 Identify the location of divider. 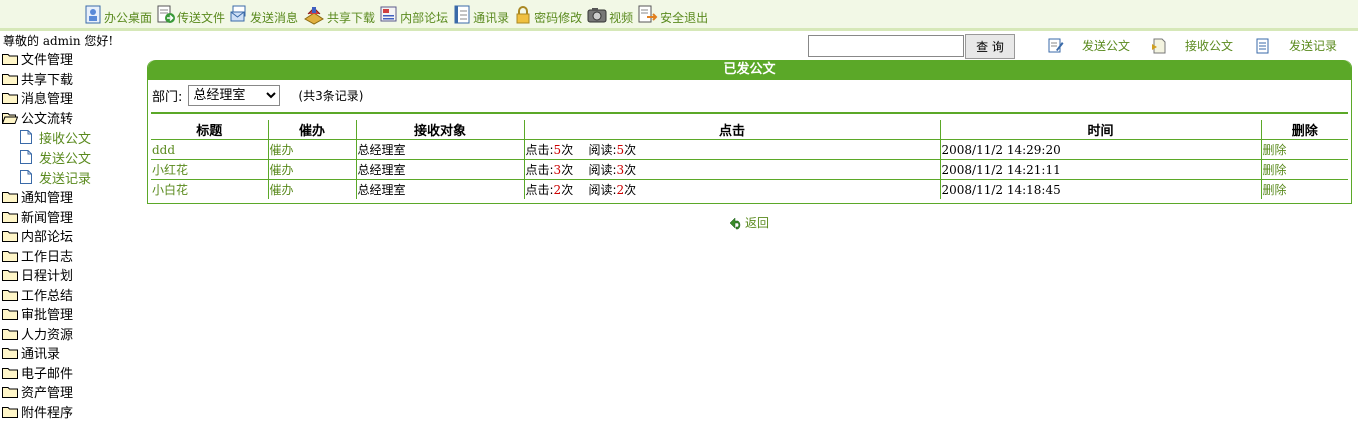
(749, 113).